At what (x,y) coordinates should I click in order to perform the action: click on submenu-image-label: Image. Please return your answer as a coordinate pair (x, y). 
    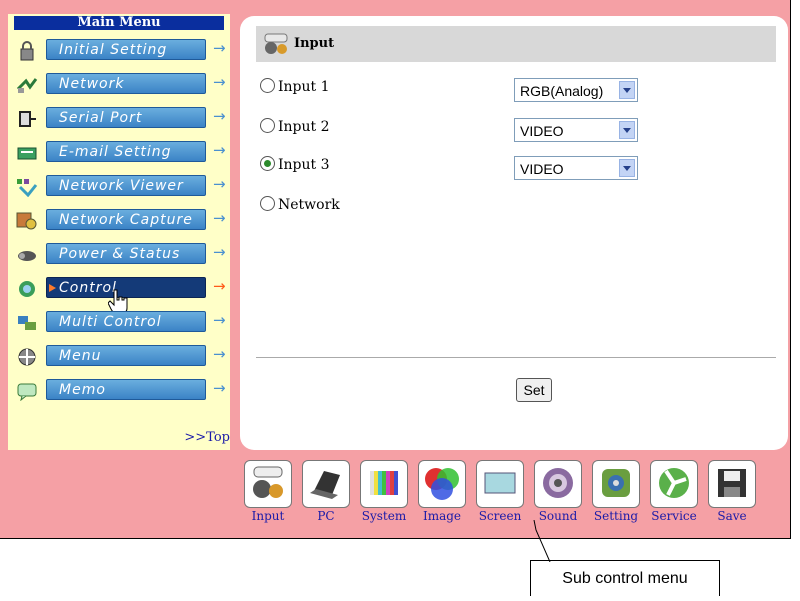
    Looking at the image, I should click on (442, 516).